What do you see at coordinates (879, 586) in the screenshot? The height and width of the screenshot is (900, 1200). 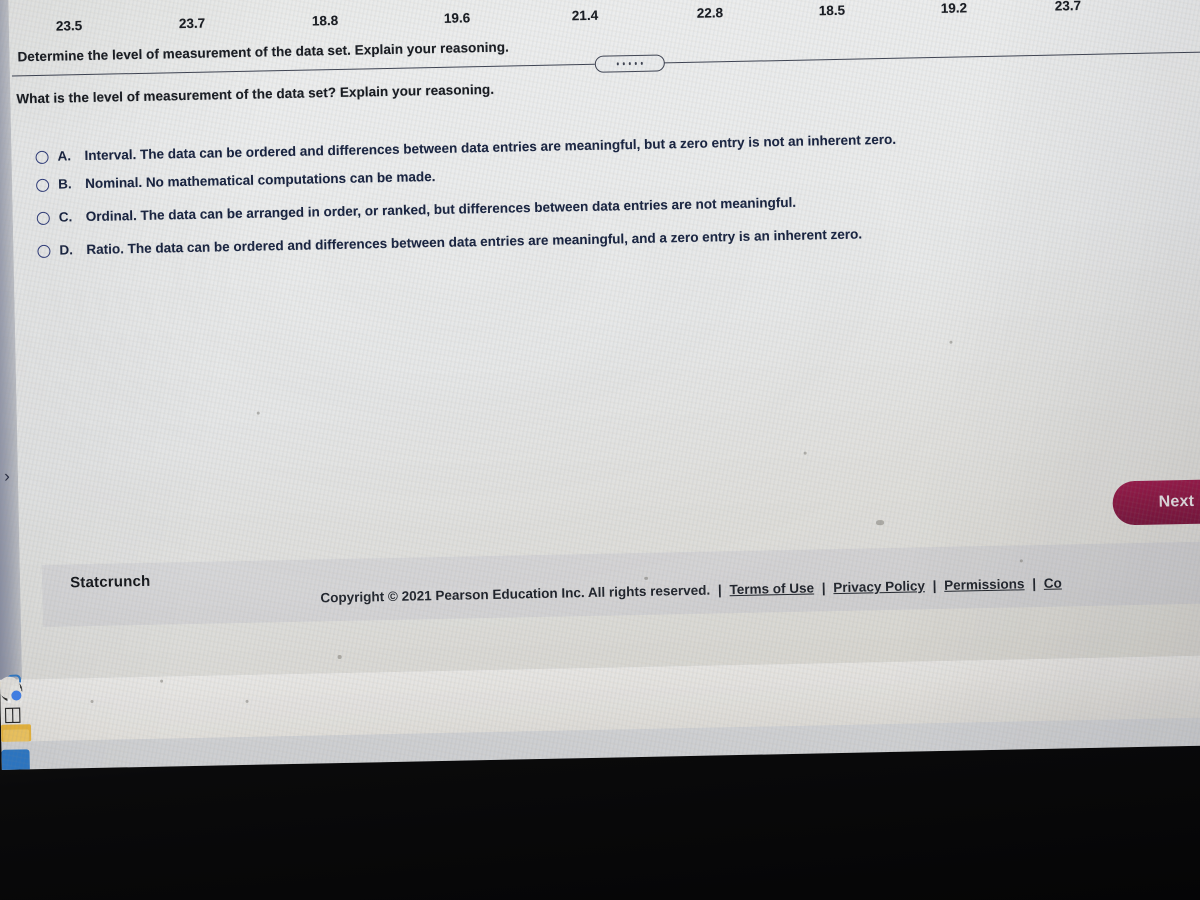 I see `privacy-policy-link: Privacy Policy` at bounding box center [879, 586].